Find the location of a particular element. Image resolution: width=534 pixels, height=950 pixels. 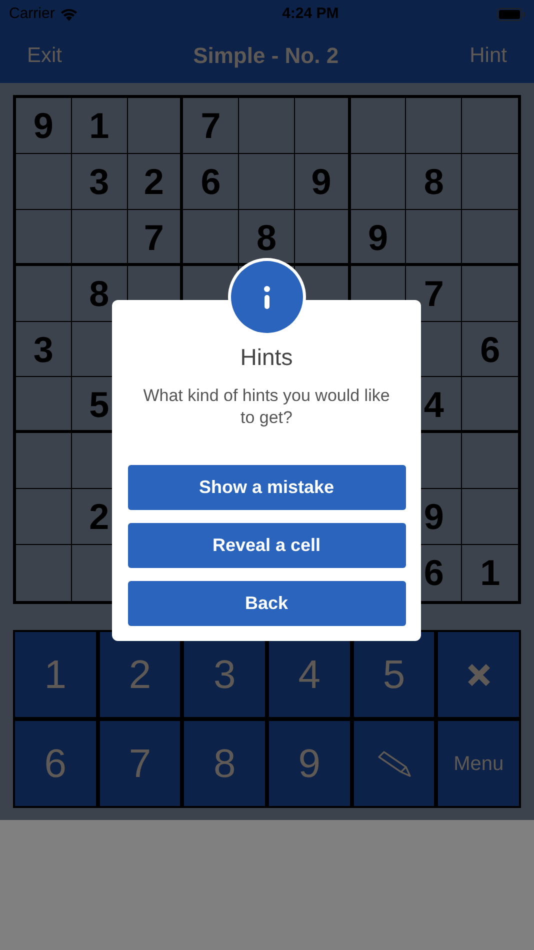

erase-key is located at coordinates (478, 674).